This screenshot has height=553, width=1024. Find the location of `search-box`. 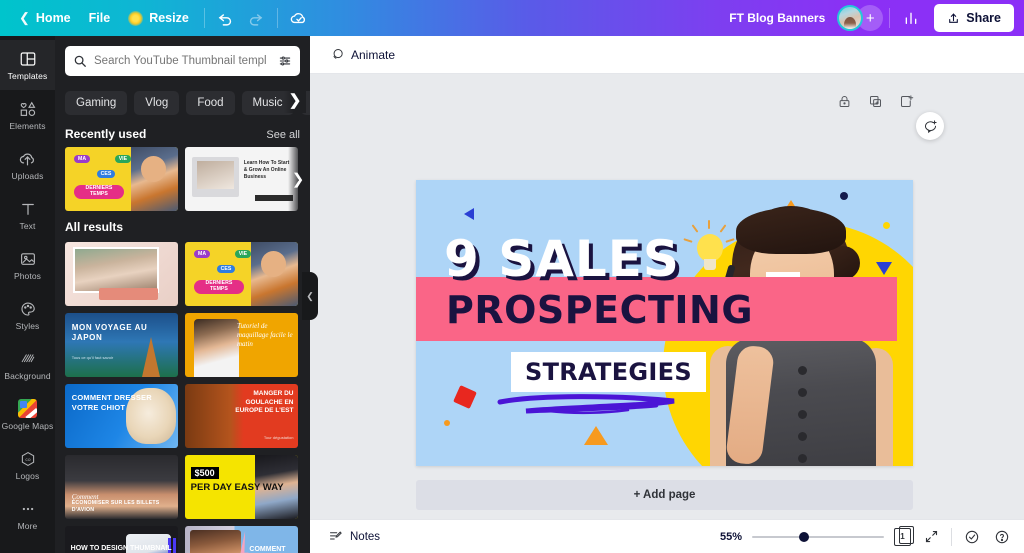

search-box is located at coordinates (182, 61).